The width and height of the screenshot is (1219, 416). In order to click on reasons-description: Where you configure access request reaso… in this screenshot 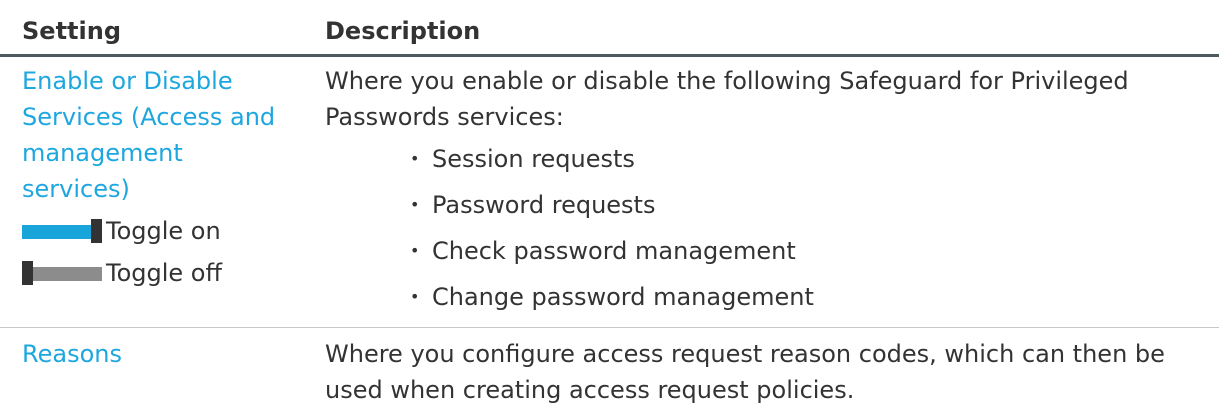, I will do `click(745, 372)`.